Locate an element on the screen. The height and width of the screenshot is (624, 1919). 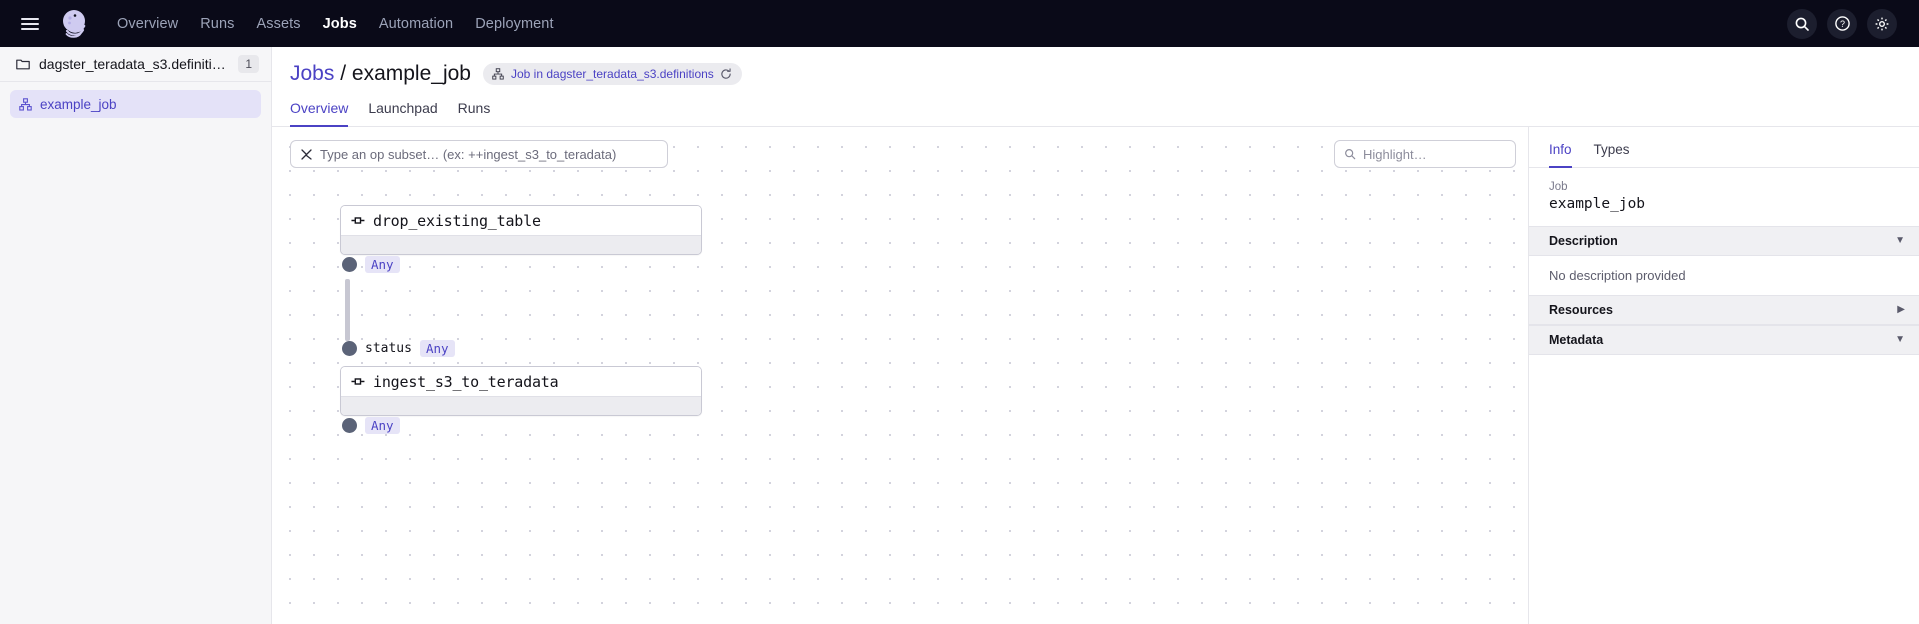
gear-glyph is located at coordinates (1882, 23).